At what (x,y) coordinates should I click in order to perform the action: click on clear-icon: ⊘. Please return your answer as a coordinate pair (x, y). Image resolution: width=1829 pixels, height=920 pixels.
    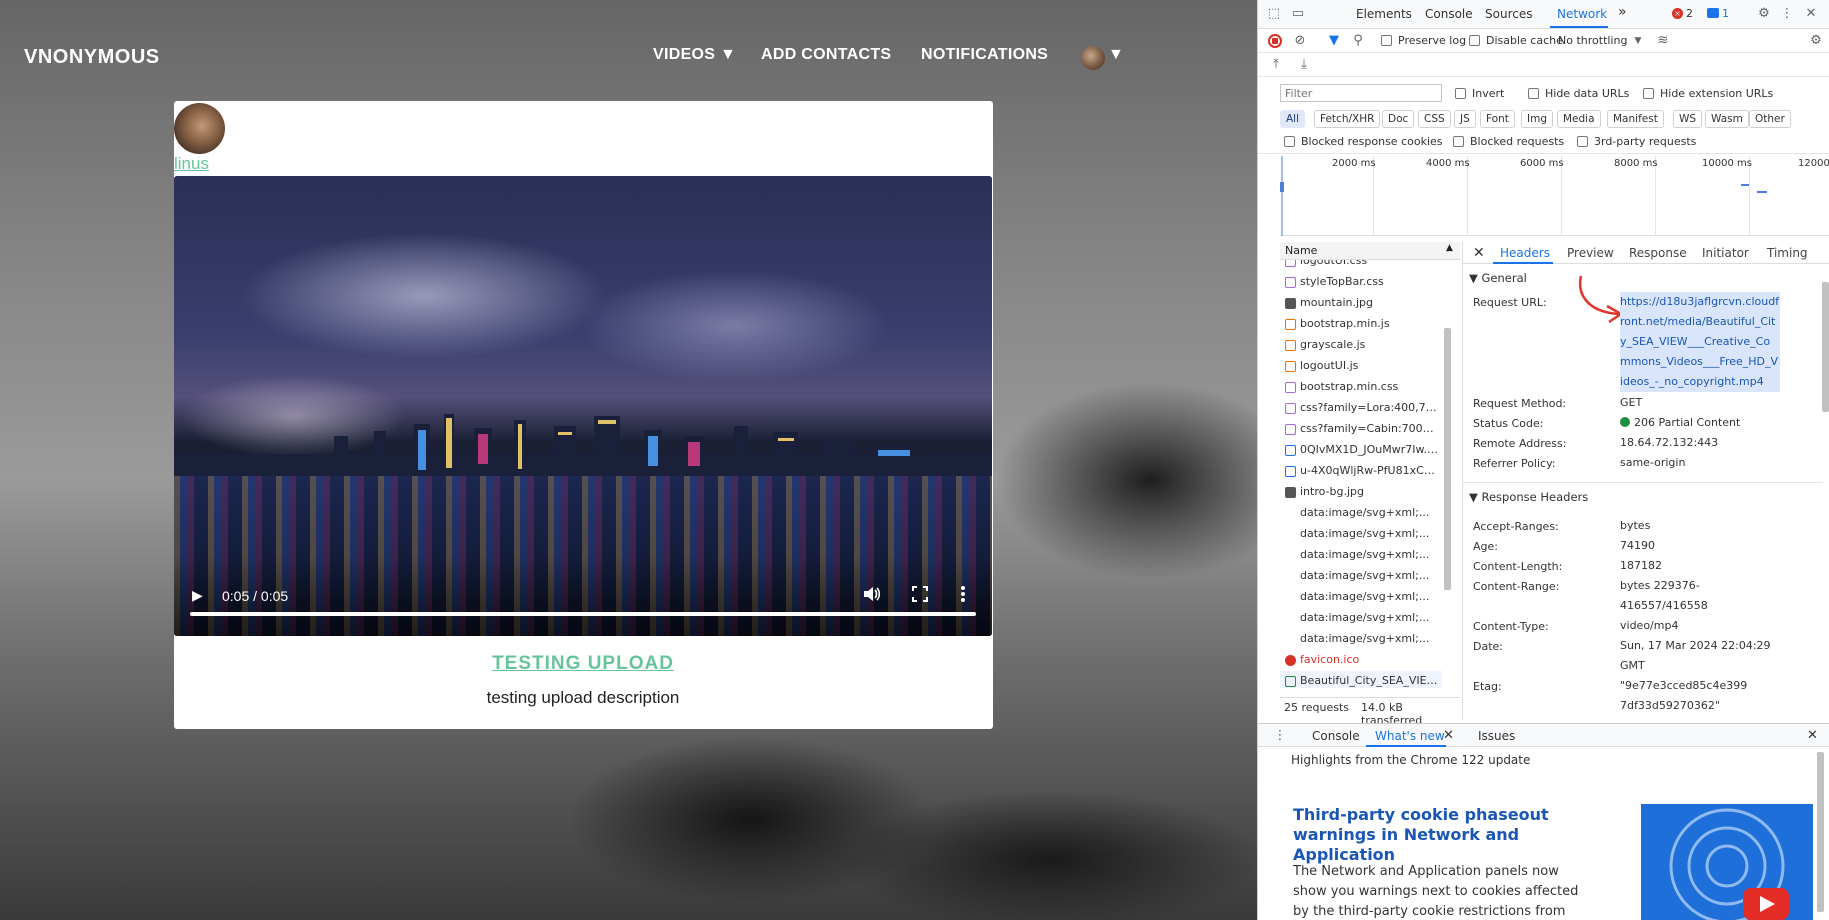
    Looking at the image, I should click on (1300, 41).